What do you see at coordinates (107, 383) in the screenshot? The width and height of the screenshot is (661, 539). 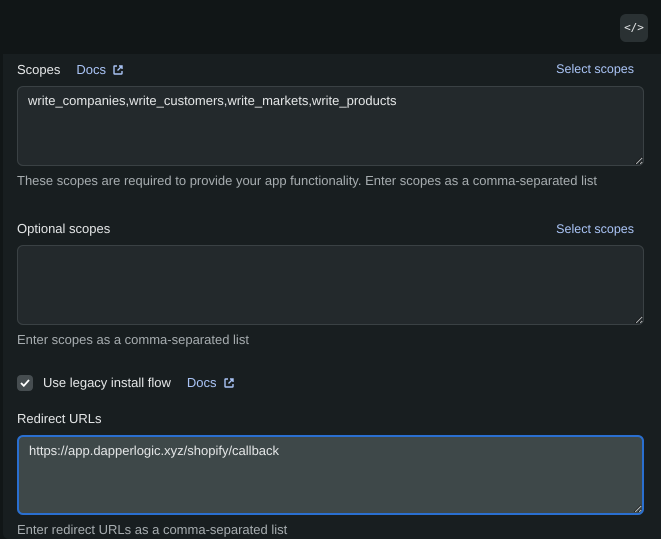 I see `checkbox-label: Use legacy install flow` at bounding box center [107, 383].